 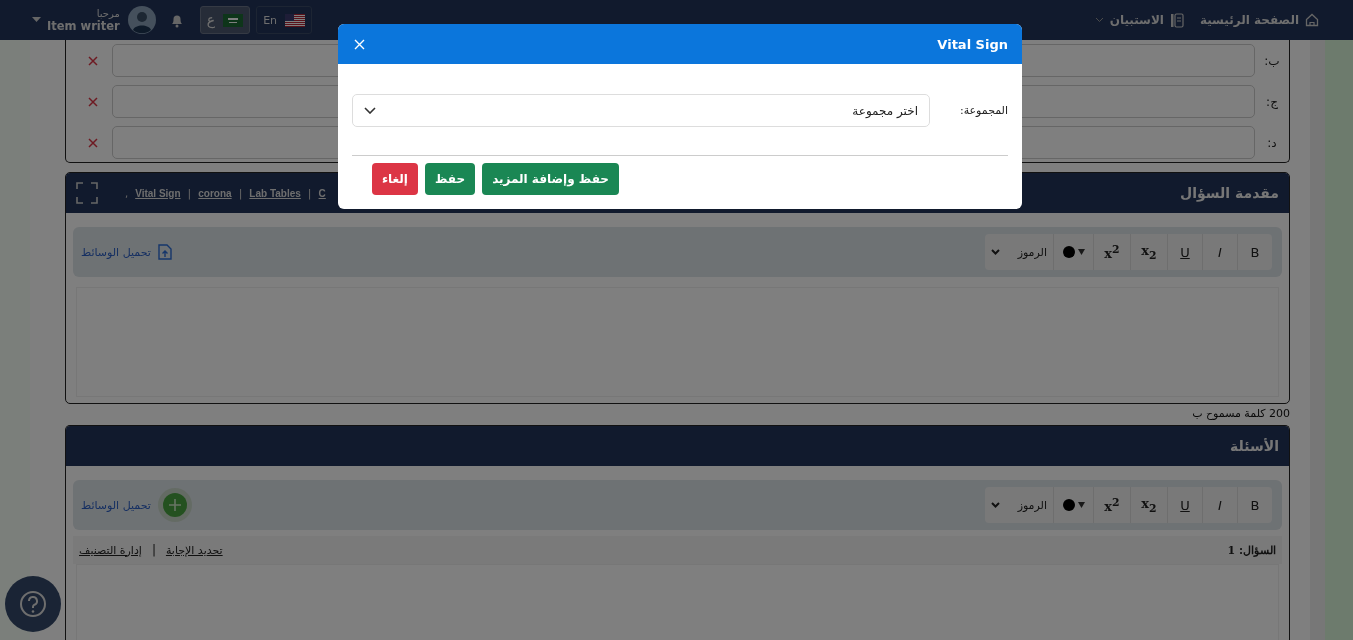 What do you see at coordinates (215, 193) in the screenshot?
I see `tag-link: corona` at bounding box center [215, 193].